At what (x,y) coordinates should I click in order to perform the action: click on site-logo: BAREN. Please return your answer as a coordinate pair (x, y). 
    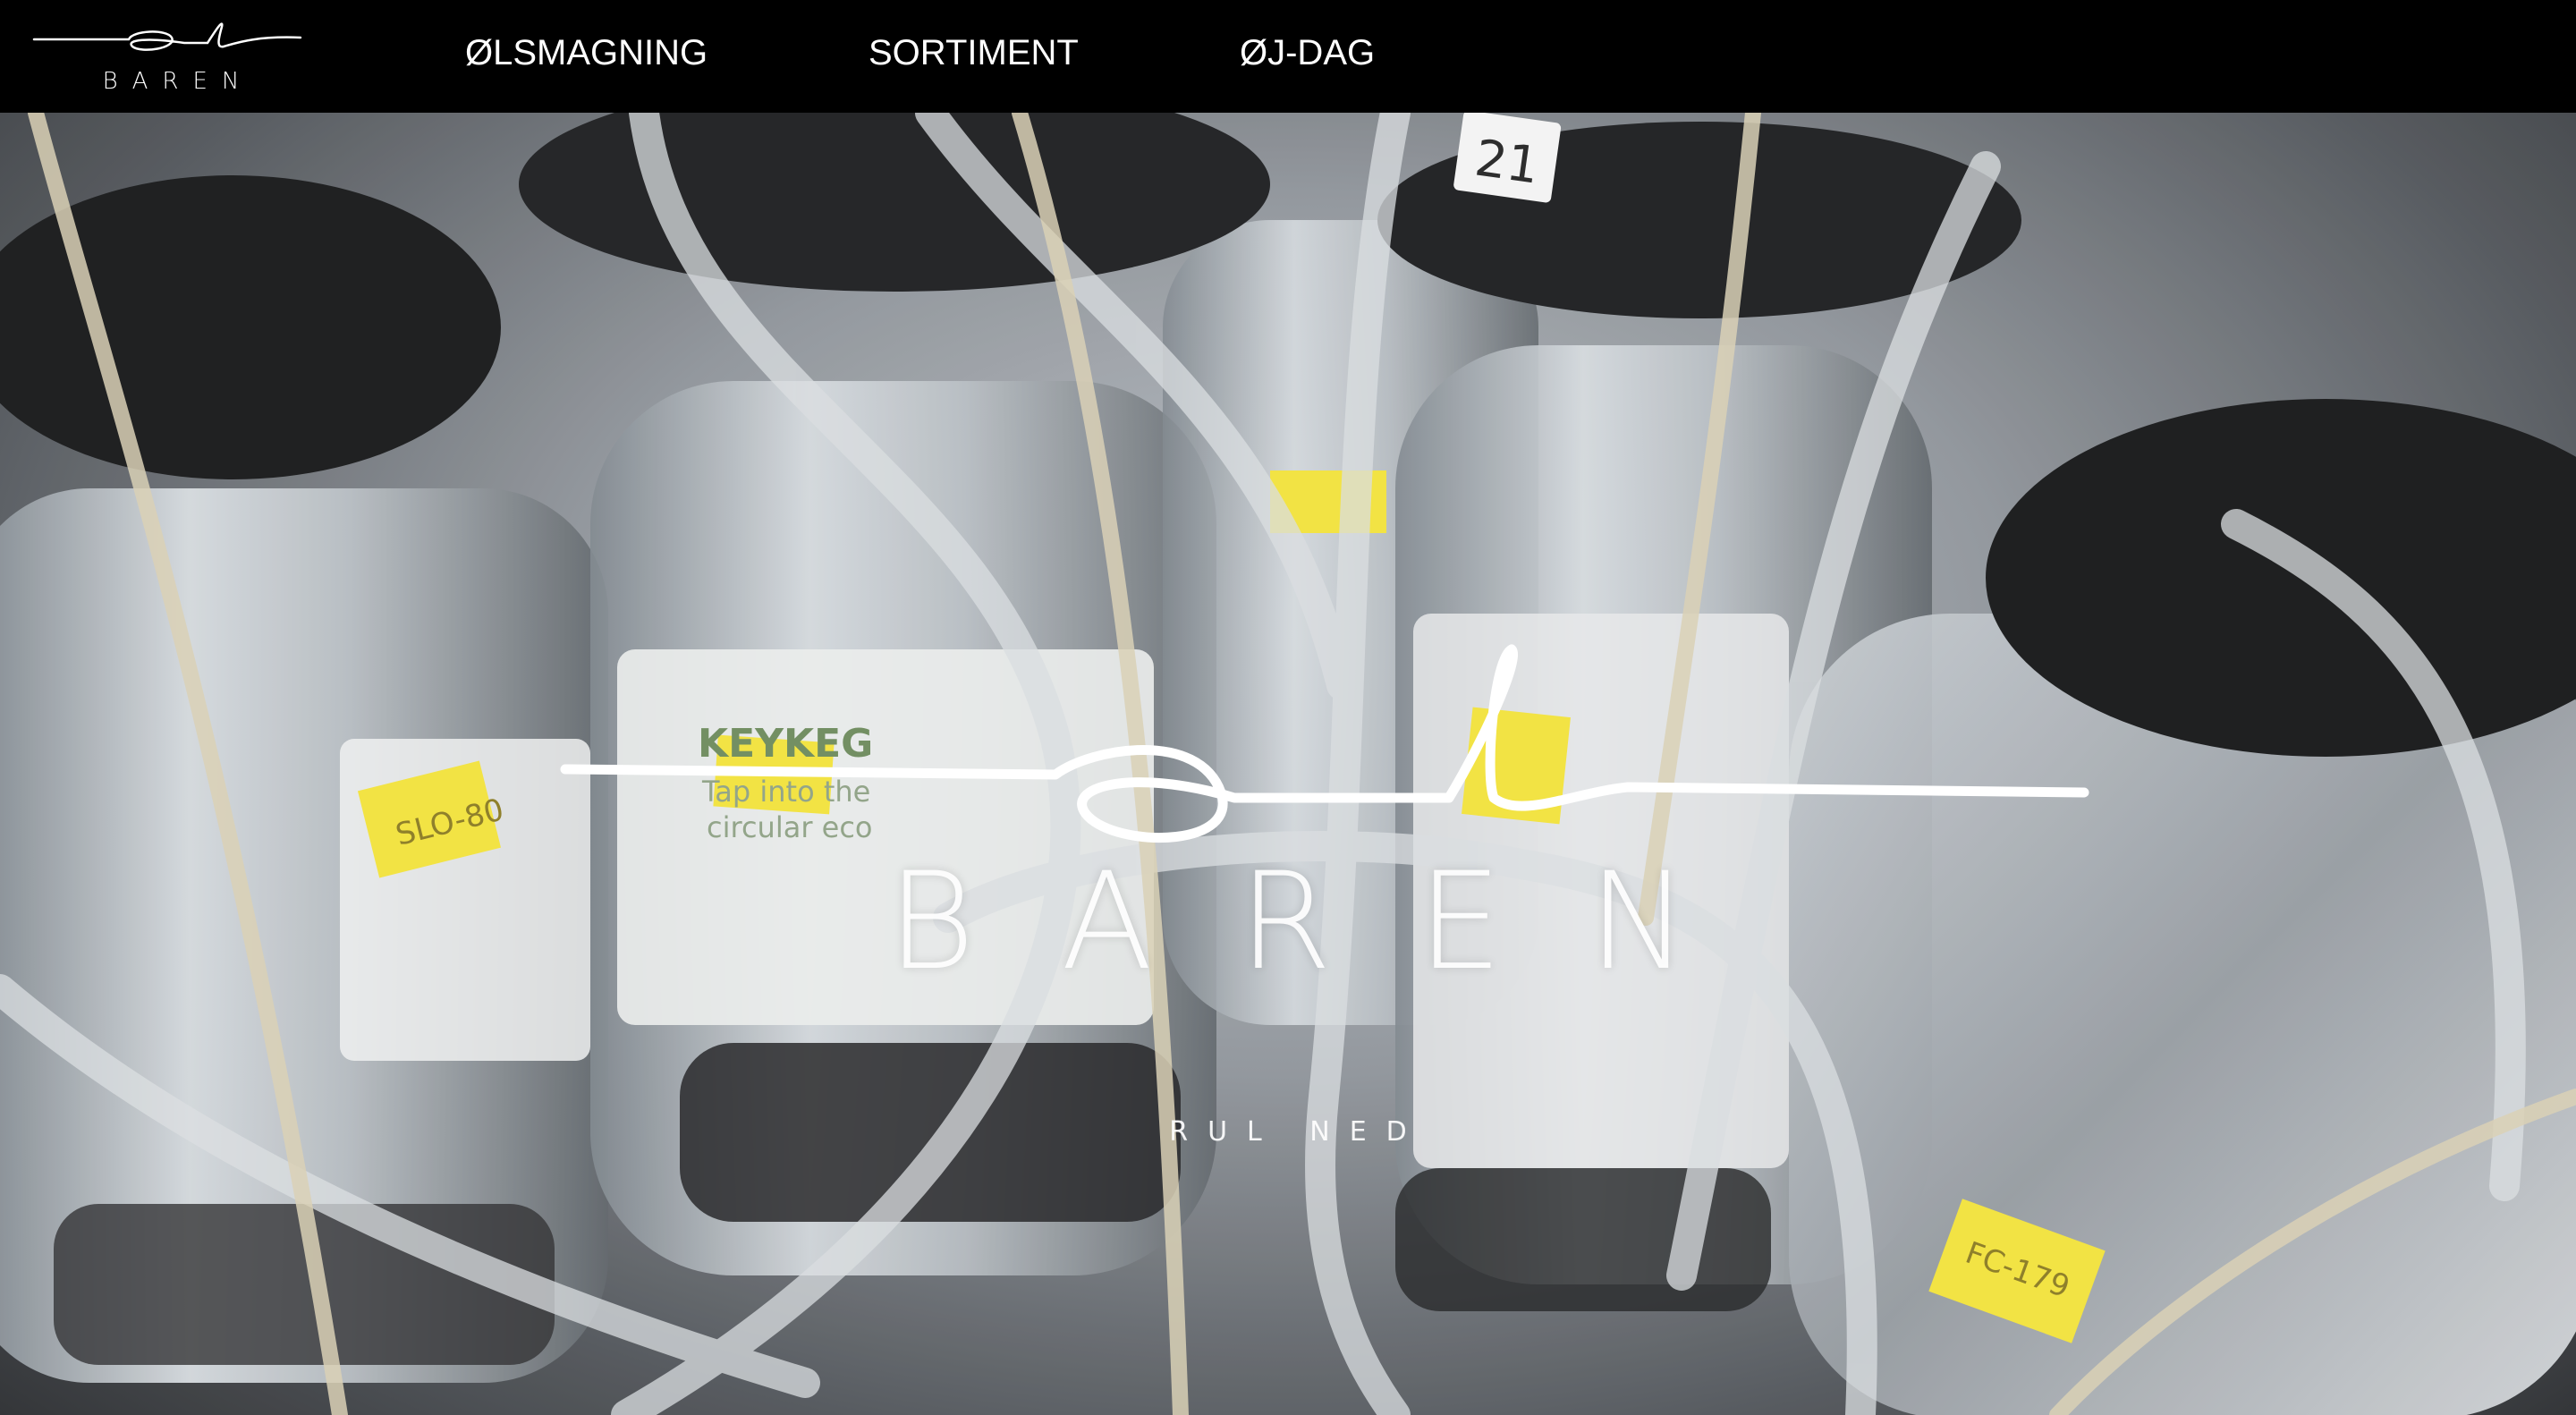
    Looking at the image, I should click on (170, 56).